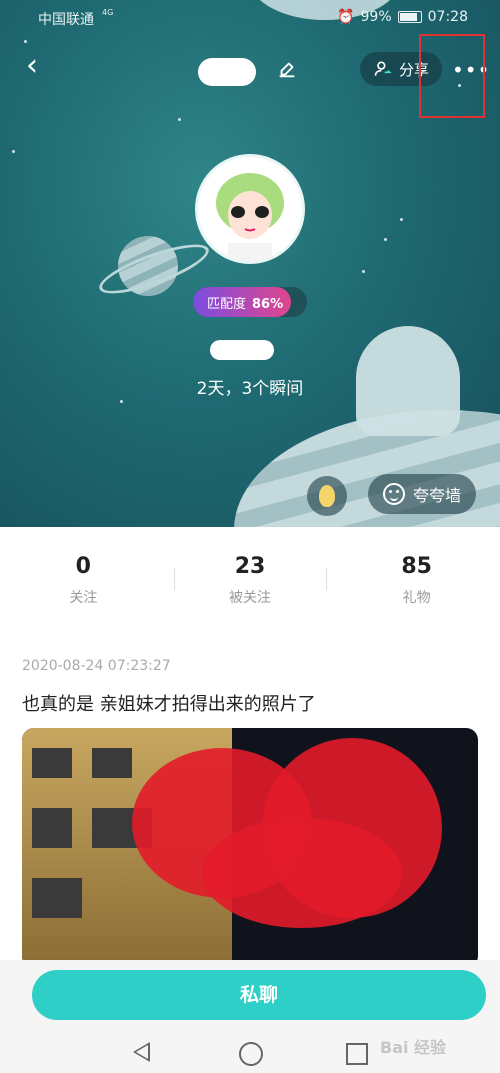 The width and height of the screenshot is (500, 1073). Describe the element at coordinates (227, 304) in the screenshot. I see `match-label: 匹配度` at that location.